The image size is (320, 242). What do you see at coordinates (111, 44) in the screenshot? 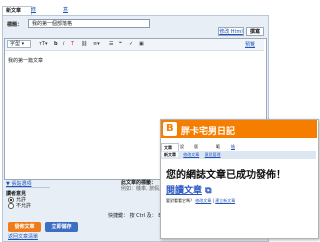
I see `list-icon: ☰` at bounding box center [111, 44].